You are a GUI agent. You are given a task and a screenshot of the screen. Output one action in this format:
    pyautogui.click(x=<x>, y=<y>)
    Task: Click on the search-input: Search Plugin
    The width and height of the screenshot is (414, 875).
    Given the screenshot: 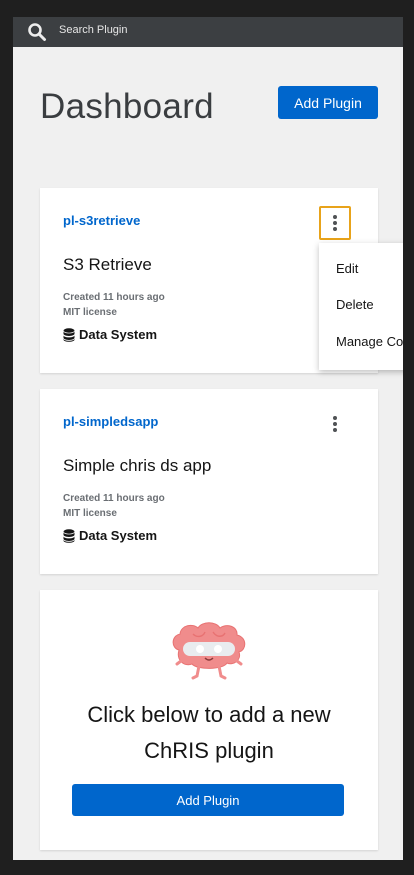 What is the action you would take?
    pyautogui.click(x=93, y=30)
    